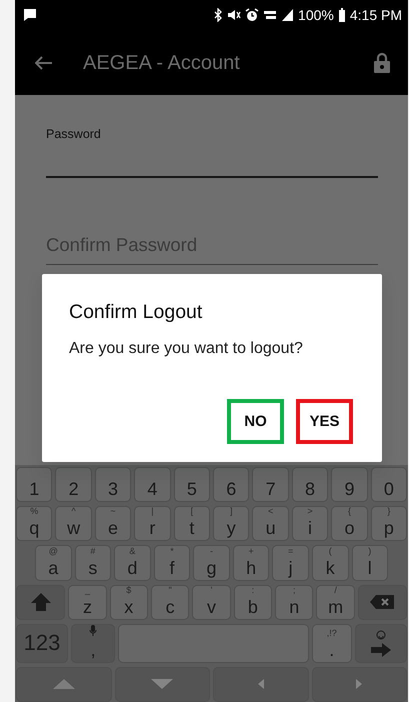 The image size is (409, 702). Describe the element at coordinates (342, 15) in the screenshot. I see `battery-icon` at that location.